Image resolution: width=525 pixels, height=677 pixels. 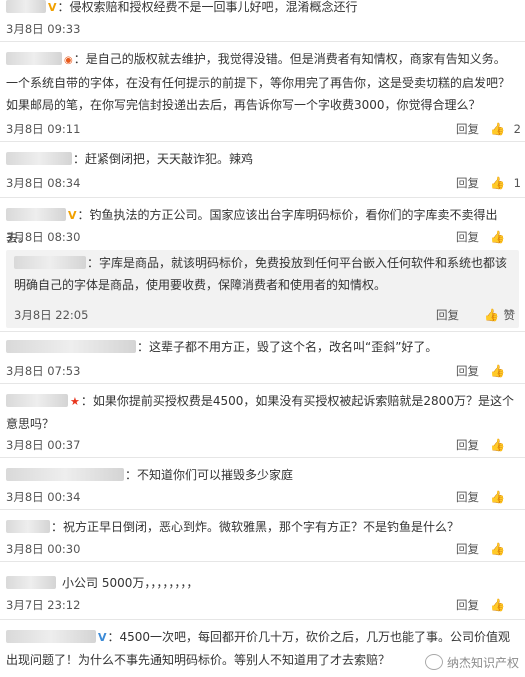 What do you see at coordinates (130, 583) in the screenshot?
I see `comment-text: 小公司 5000万，，，，，，，，` at bounding box center [130, 583].